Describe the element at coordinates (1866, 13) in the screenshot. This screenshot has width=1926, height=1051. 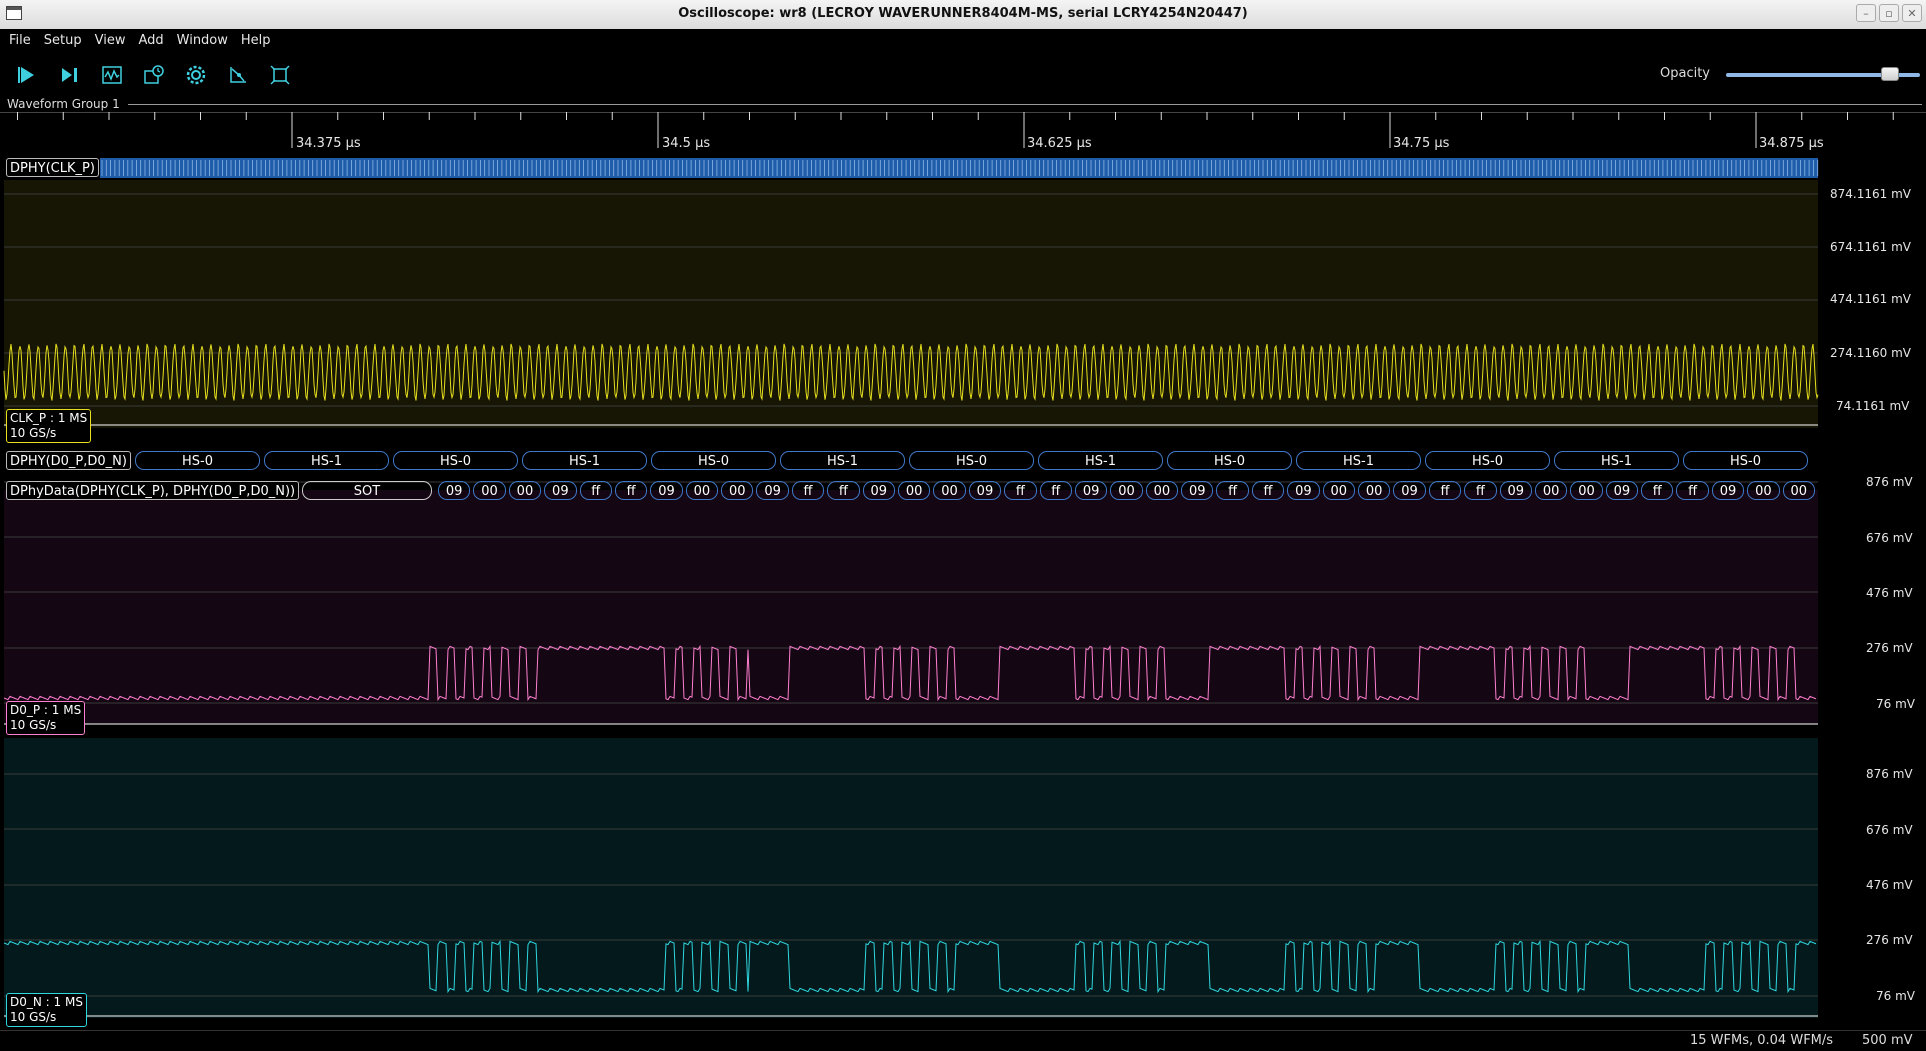
I see `minimize-icon: –` at that location.